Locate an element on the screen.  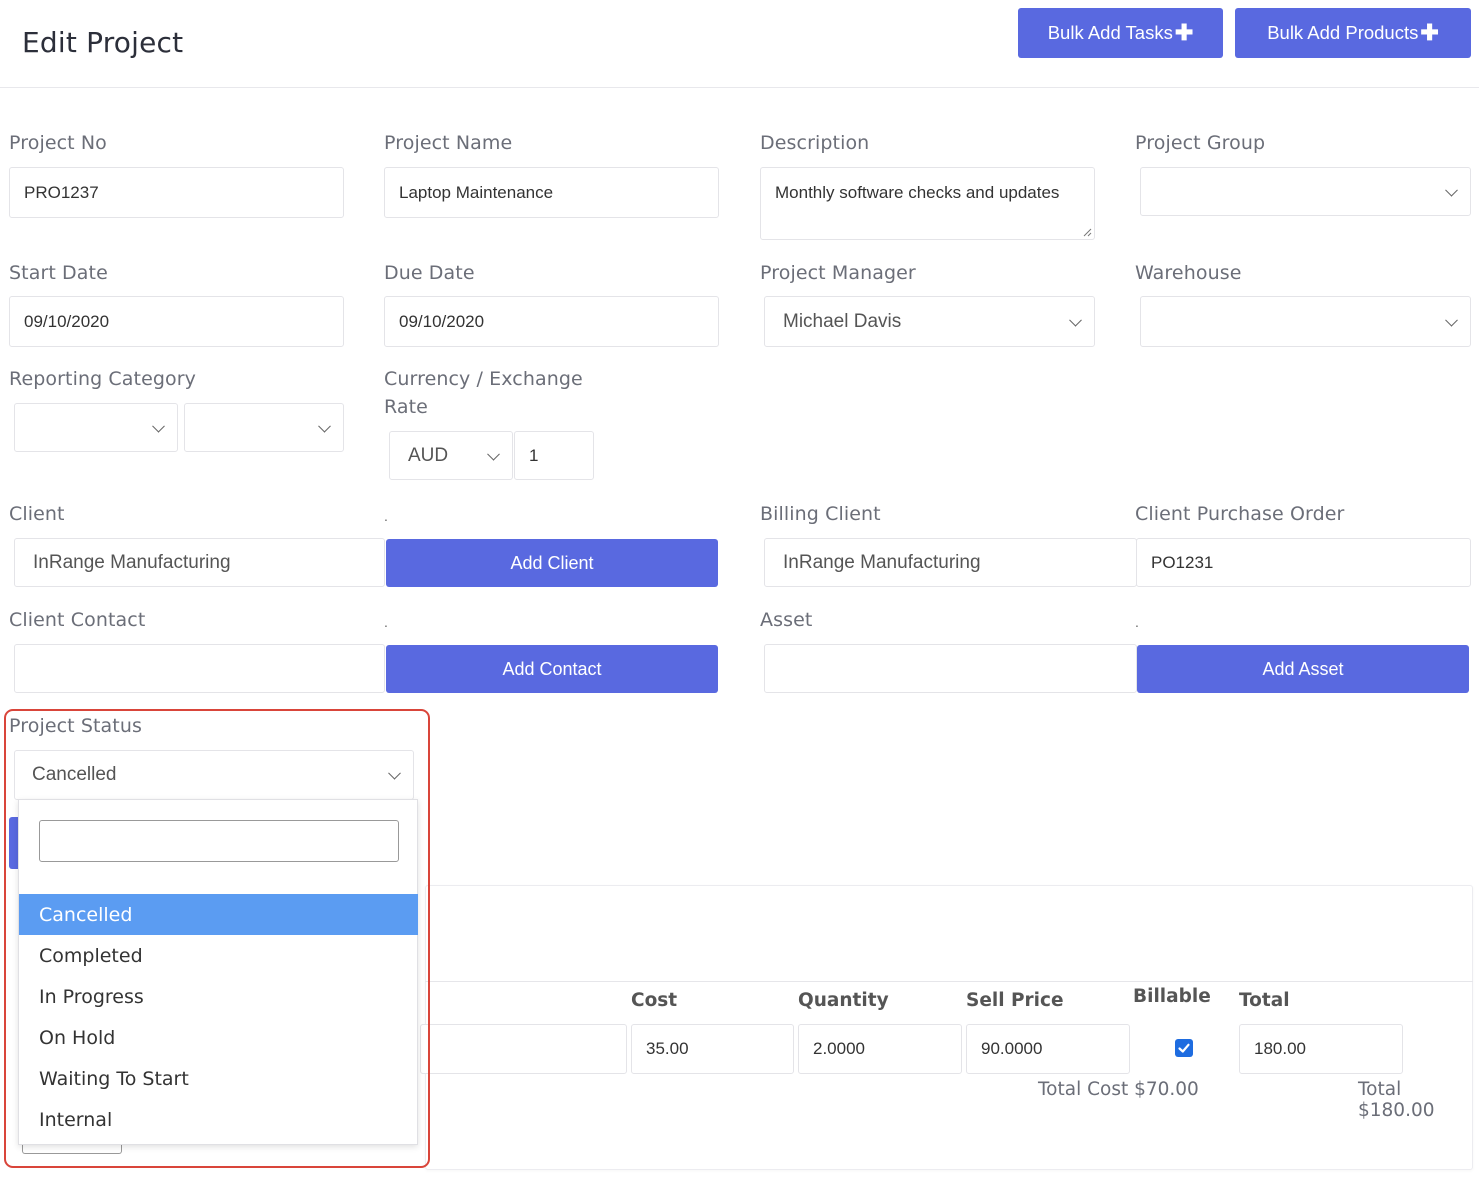
add-asset-button: Add Asset is located at coordinates (1303, 669).